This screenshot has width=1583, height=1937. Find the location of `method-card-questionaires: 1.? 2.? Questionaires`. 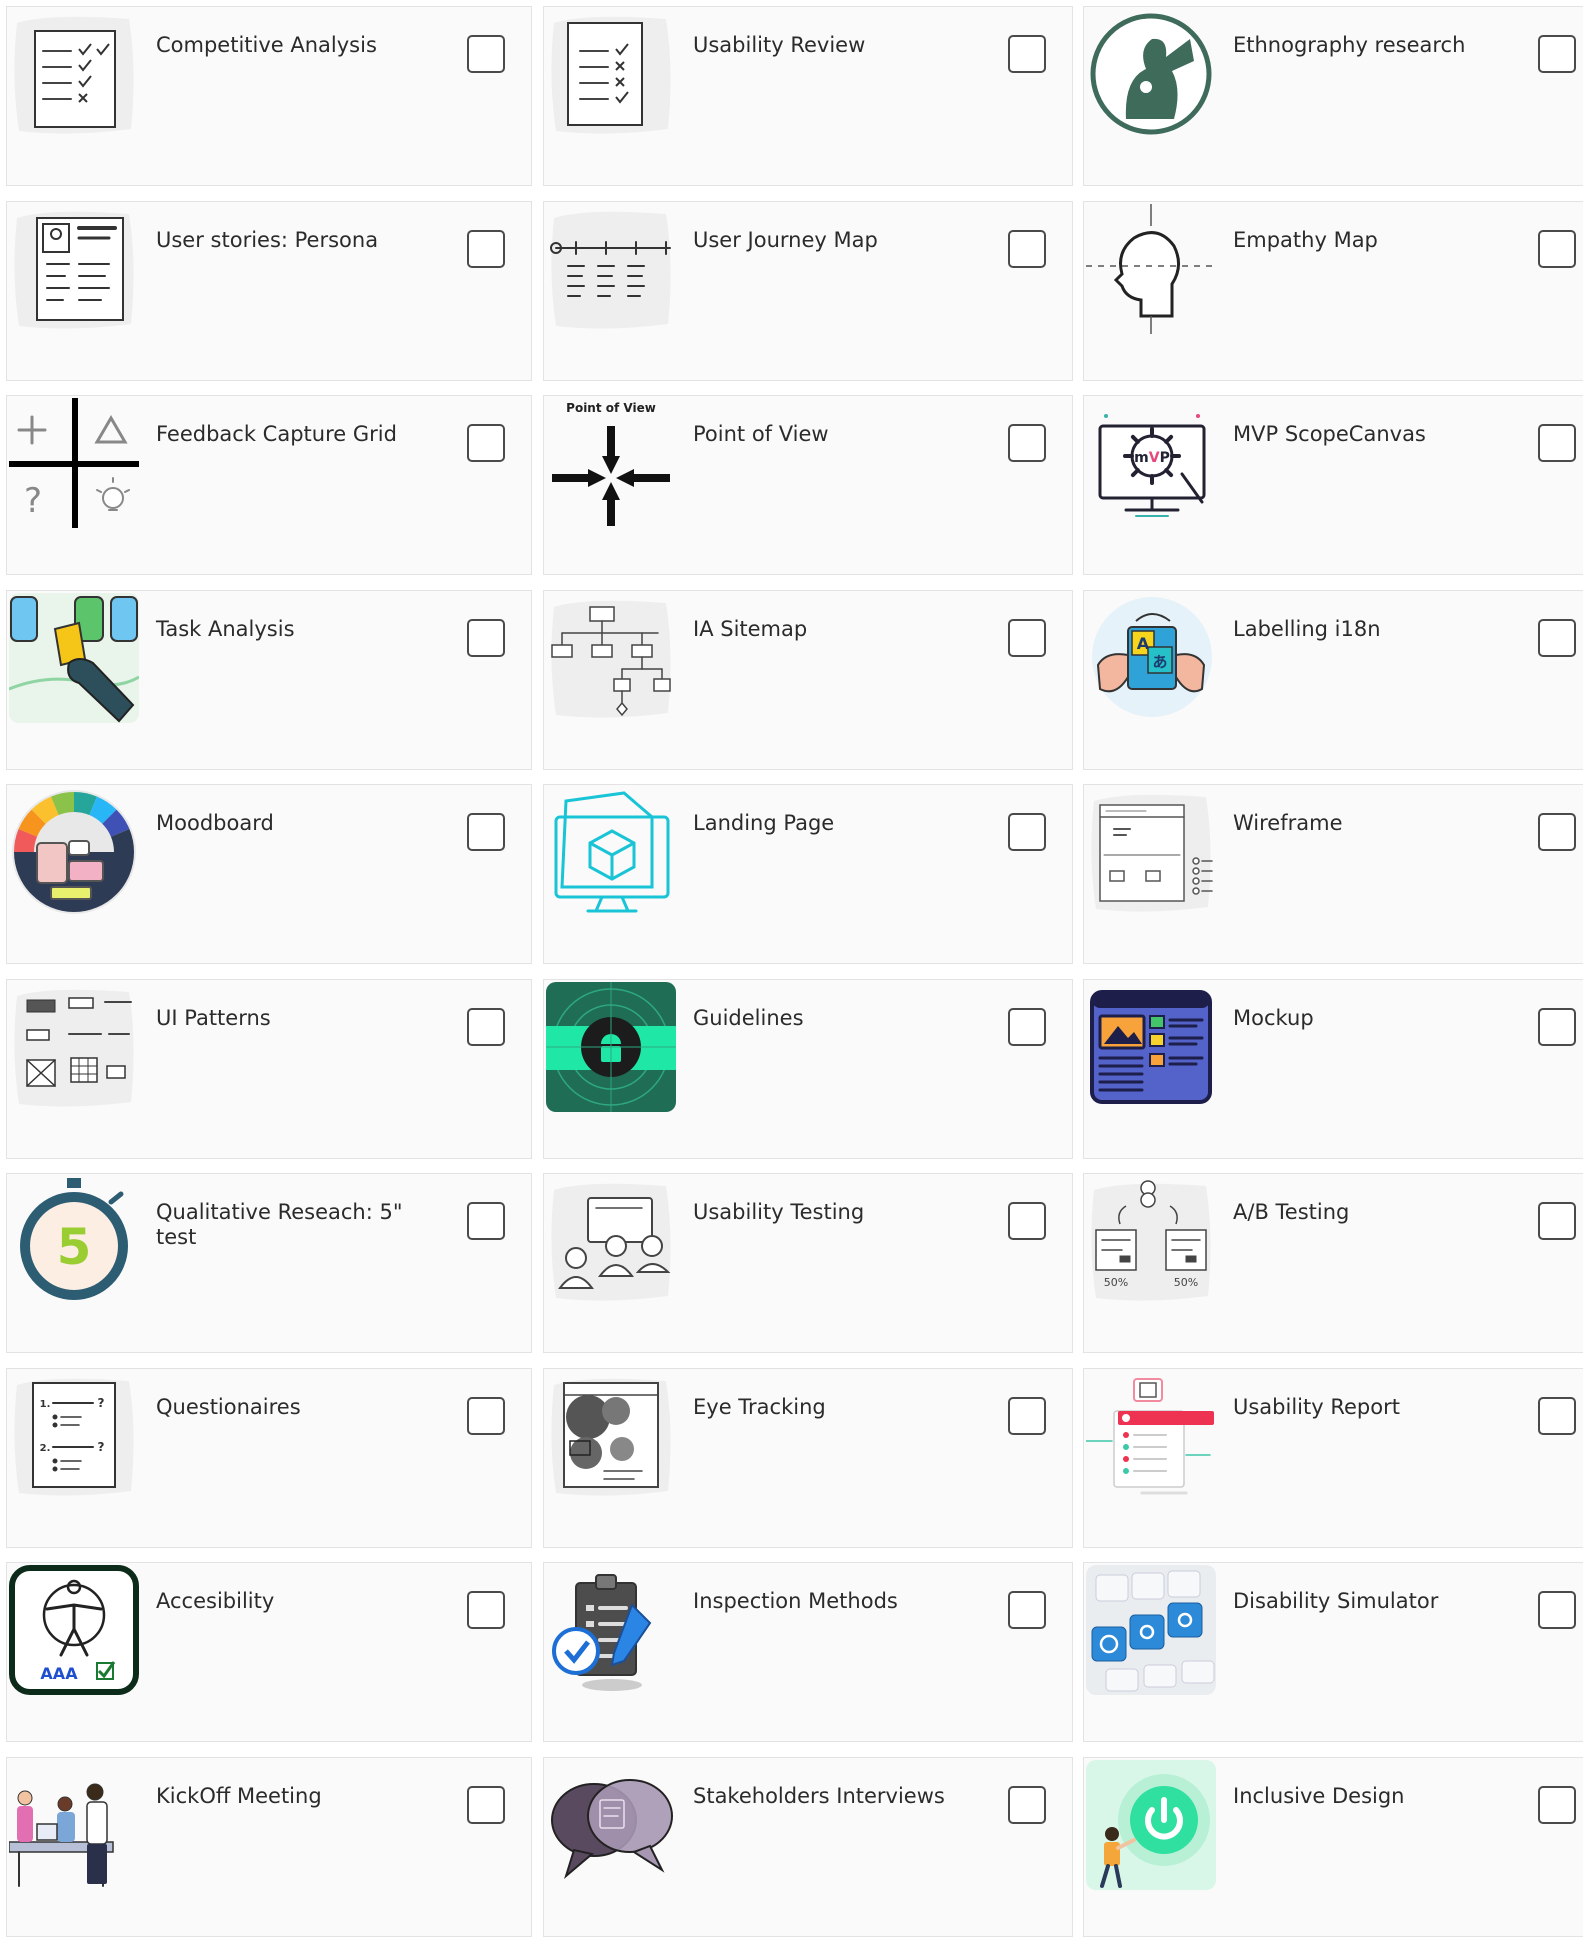

method-card-questionaires: 1.? 2.? Questionaires is located at coordinates (269, 1457).